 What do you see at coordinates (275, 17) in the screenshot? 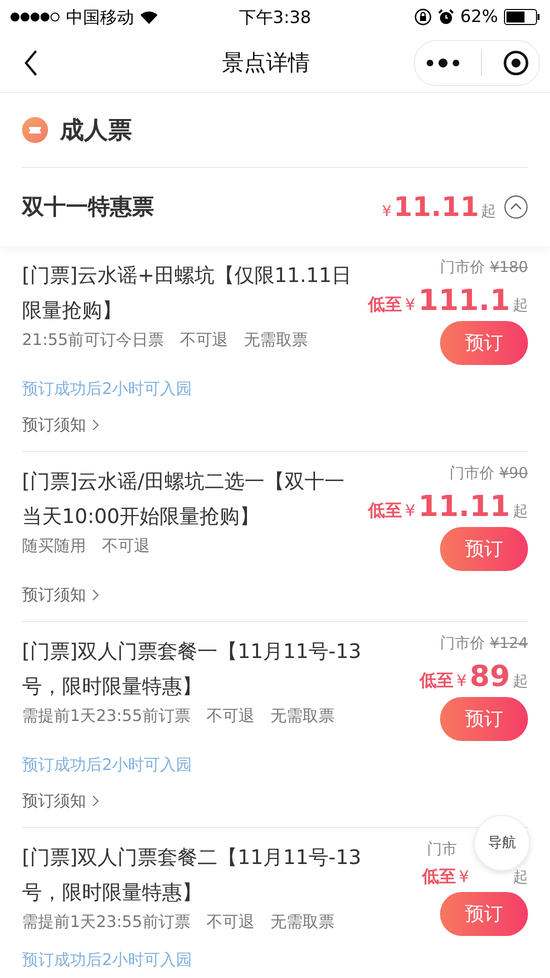
I see `clock: 下午3:38` at bounding box center [275, 17].